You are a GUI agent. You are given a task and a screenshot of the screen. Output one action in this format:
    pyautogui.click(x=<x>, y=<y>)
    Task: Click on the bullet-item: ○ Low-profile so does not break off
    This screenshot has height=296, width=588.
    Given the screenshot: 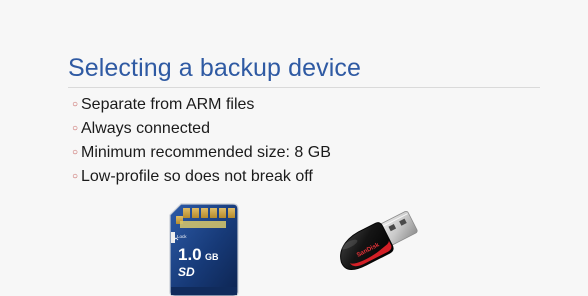 What is the action you would take?
    pyautogui.click(x=201, y=177)
    